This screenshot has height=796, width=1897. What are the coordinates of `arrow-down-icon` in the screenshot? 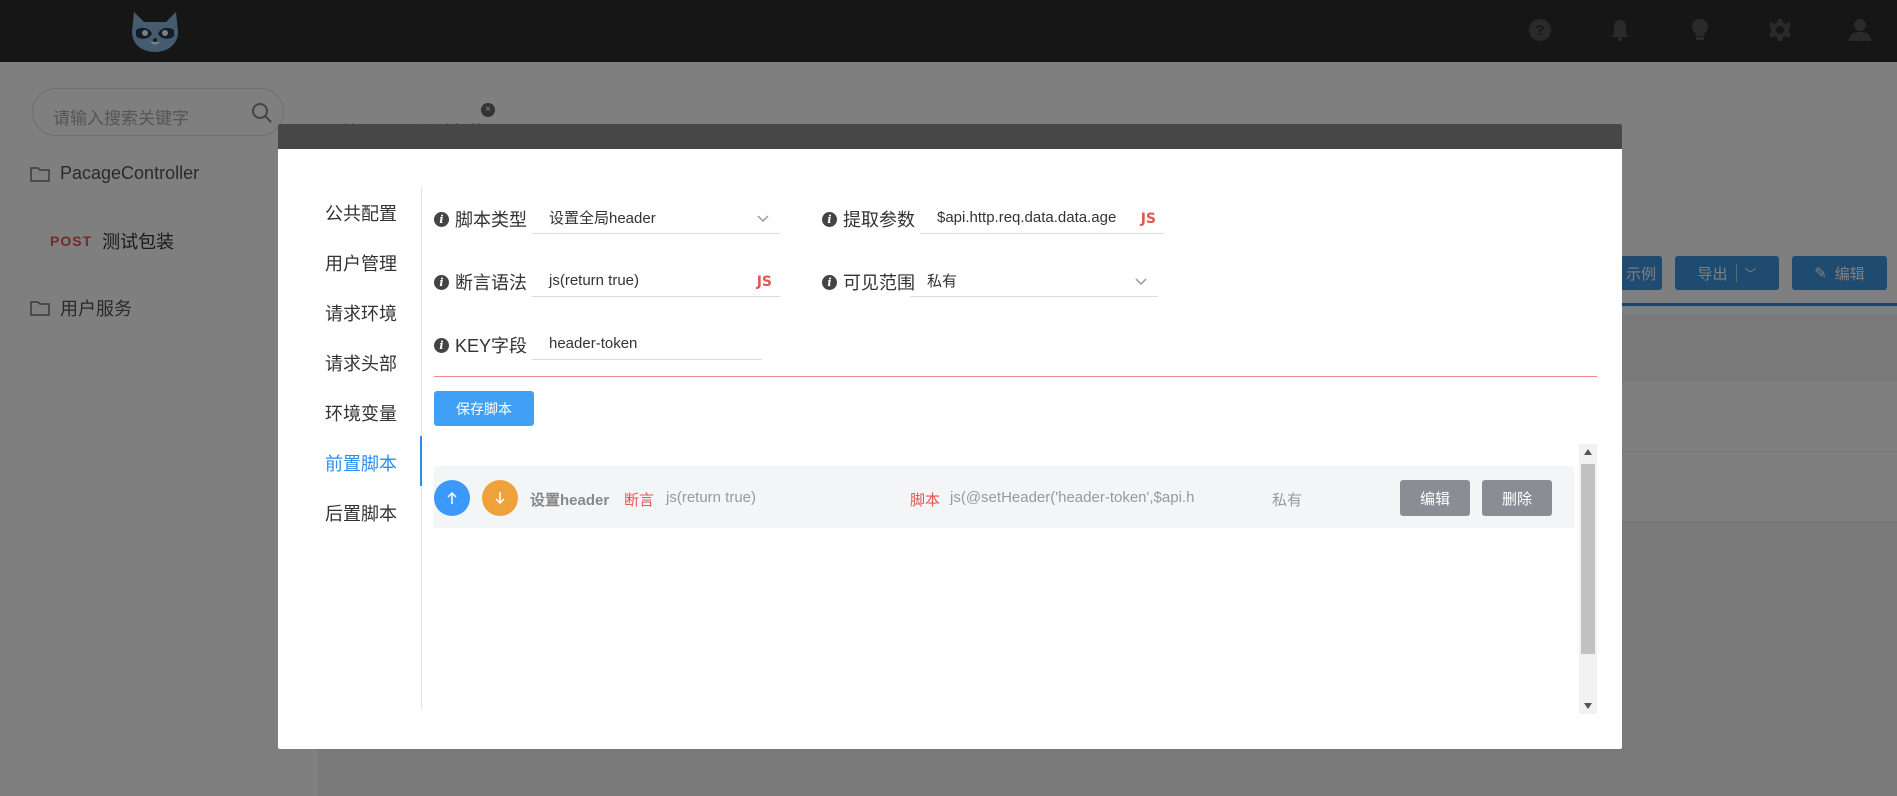 It's located at (500, 498).